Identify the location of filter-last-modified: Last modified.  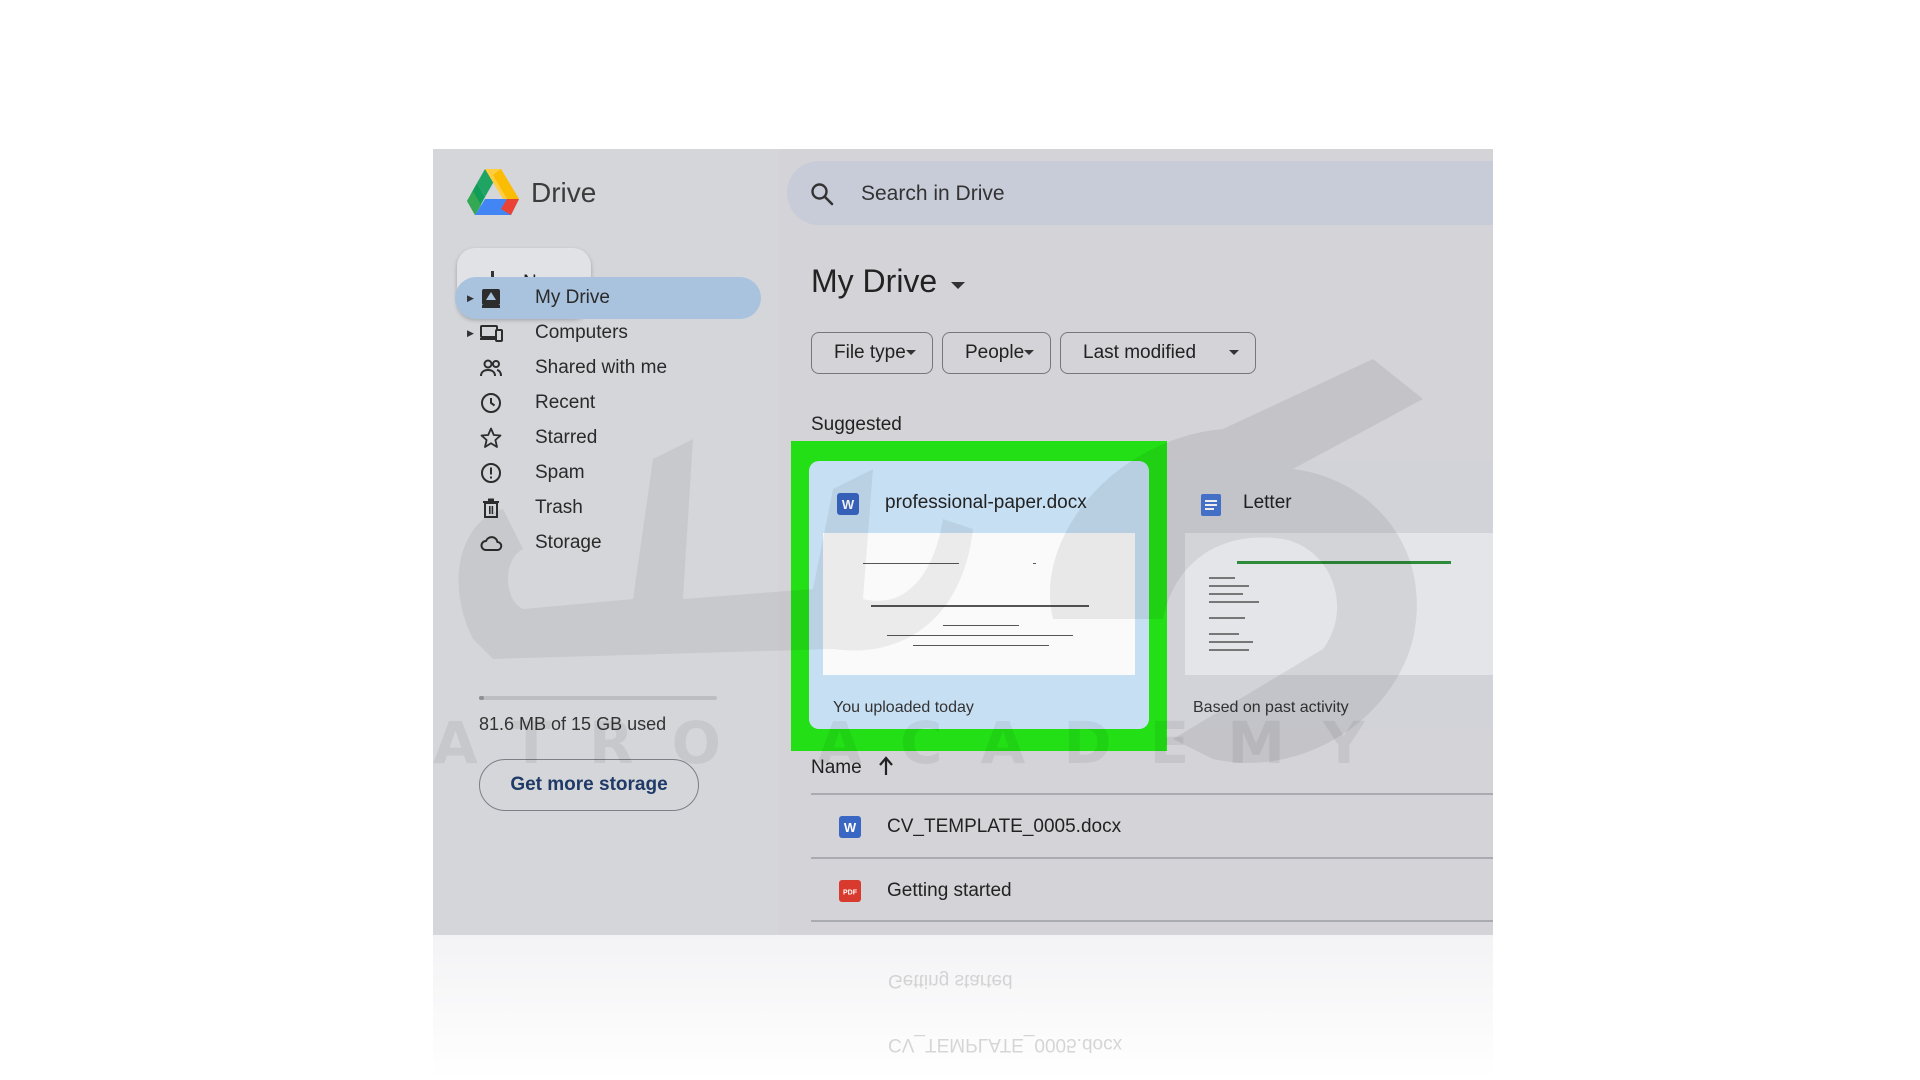
(1158, 353).